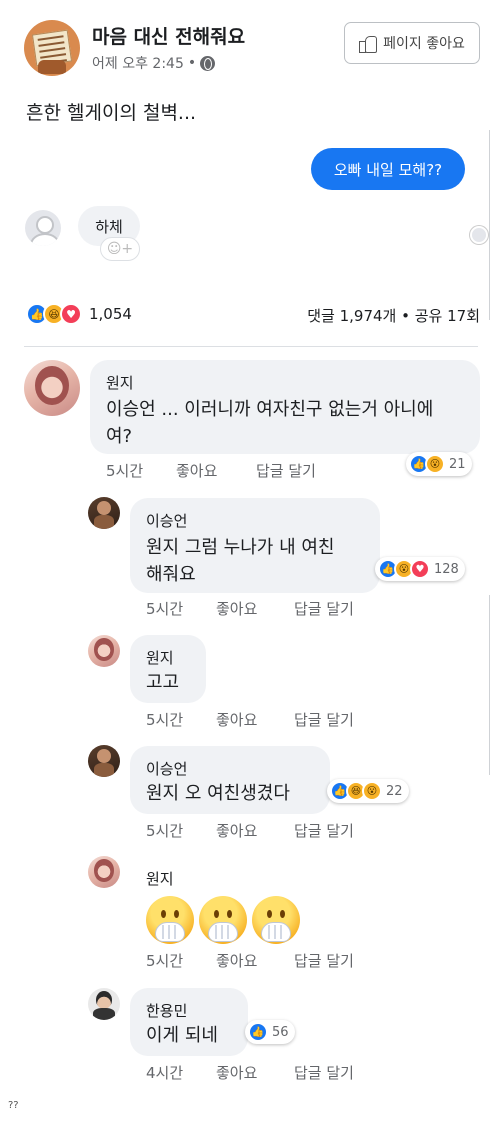  I want to click on like-page-button: 페이지 좋아요, so click(412, 43).